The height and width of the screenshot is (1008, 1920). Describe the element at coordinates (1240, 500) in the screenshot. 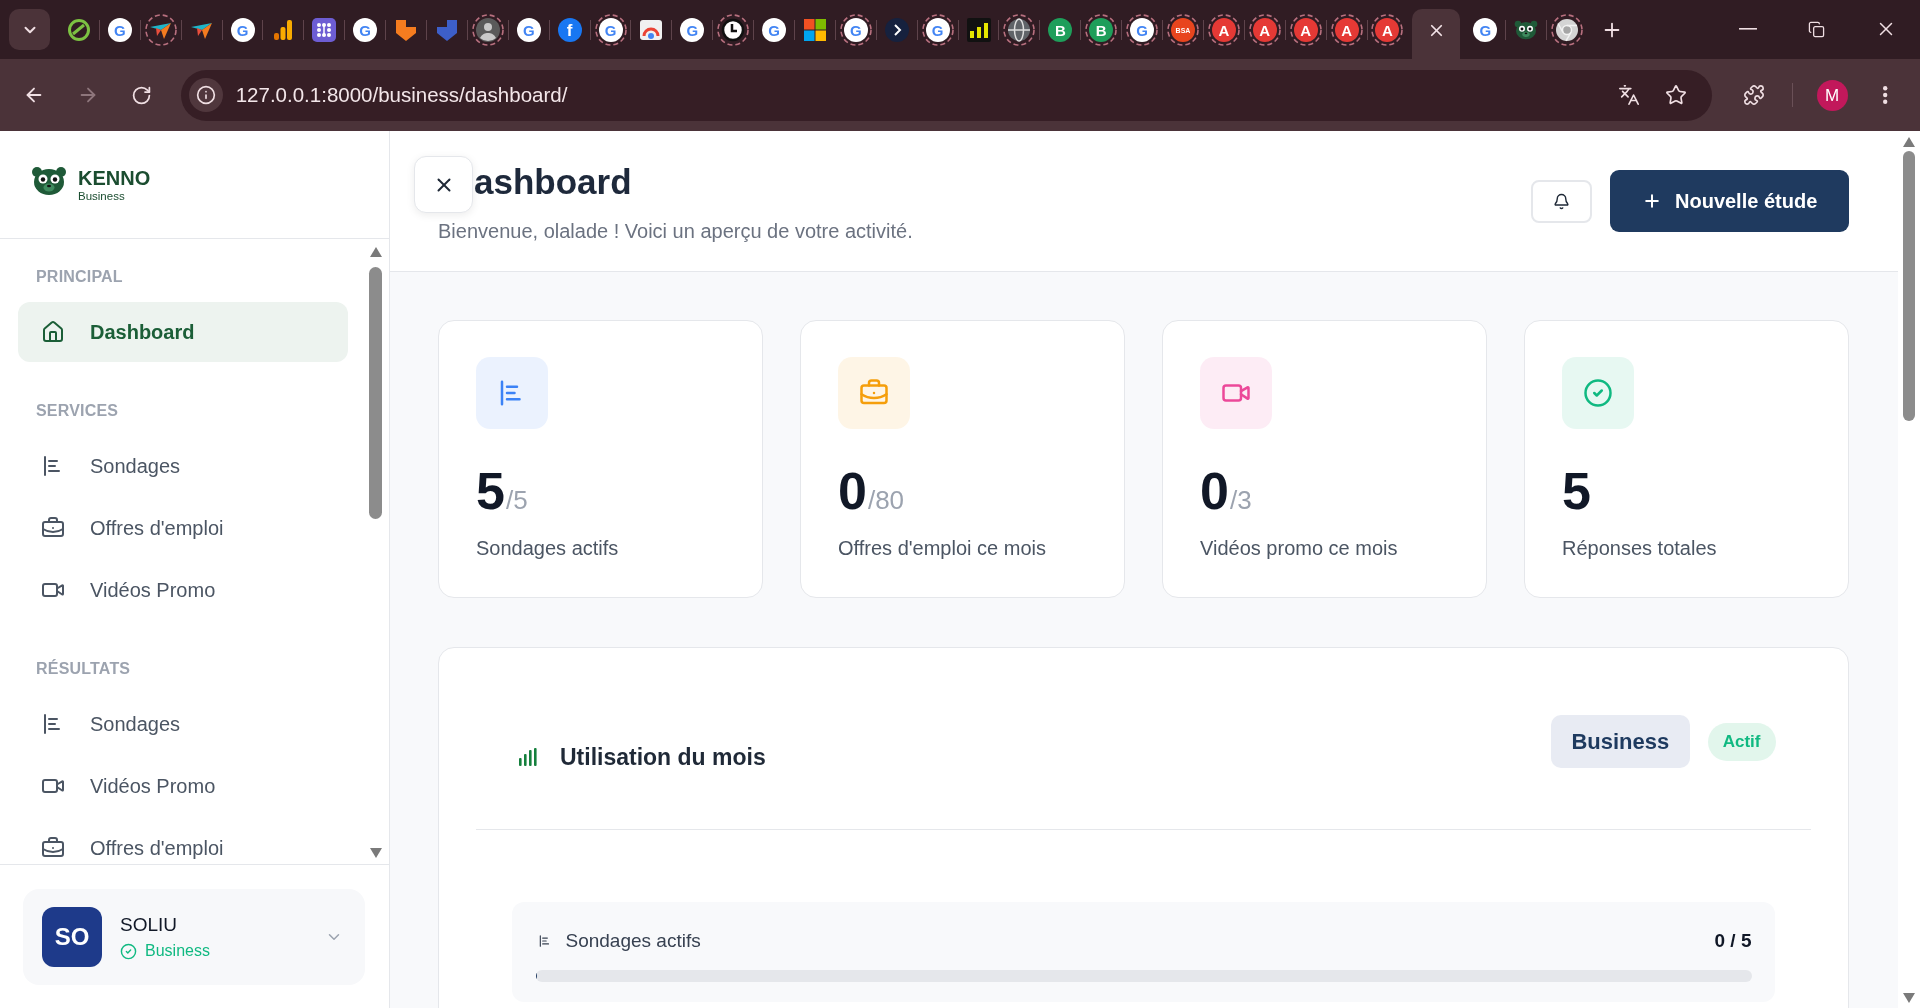

I see `stat-limit: /3` at that location.